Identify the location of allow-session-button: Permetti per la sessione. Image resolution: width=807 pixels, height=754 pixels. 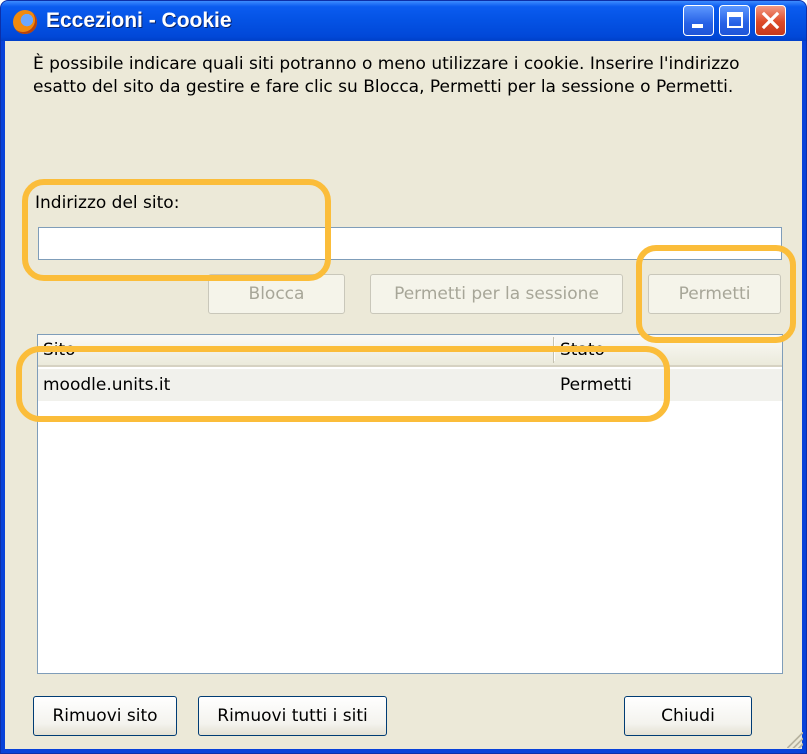
(496, 294).